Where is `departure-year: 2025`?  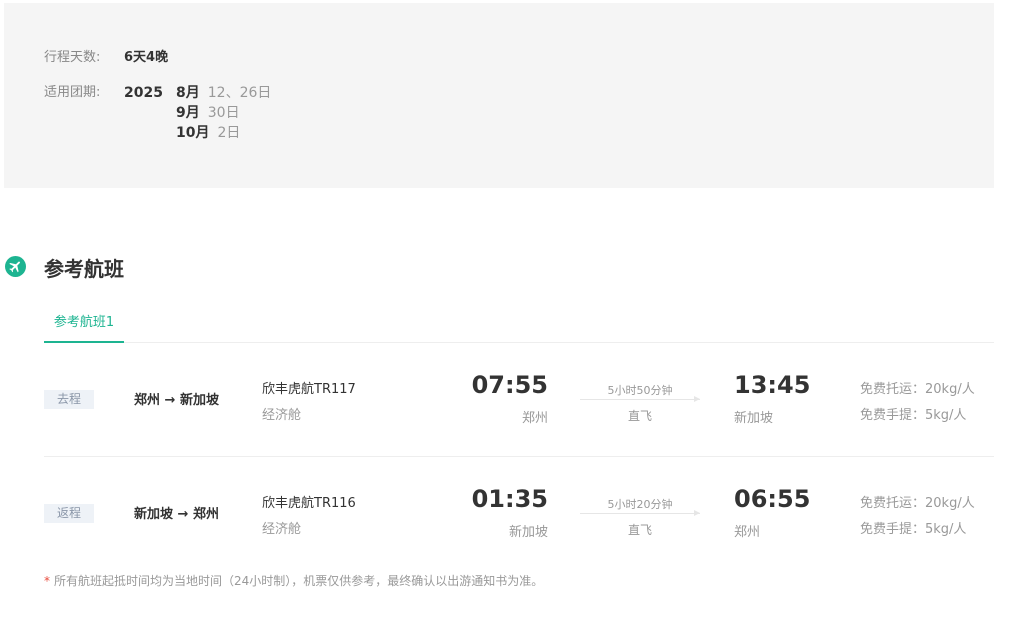 departure-year: 2025 is located at coordinates (143, 93).